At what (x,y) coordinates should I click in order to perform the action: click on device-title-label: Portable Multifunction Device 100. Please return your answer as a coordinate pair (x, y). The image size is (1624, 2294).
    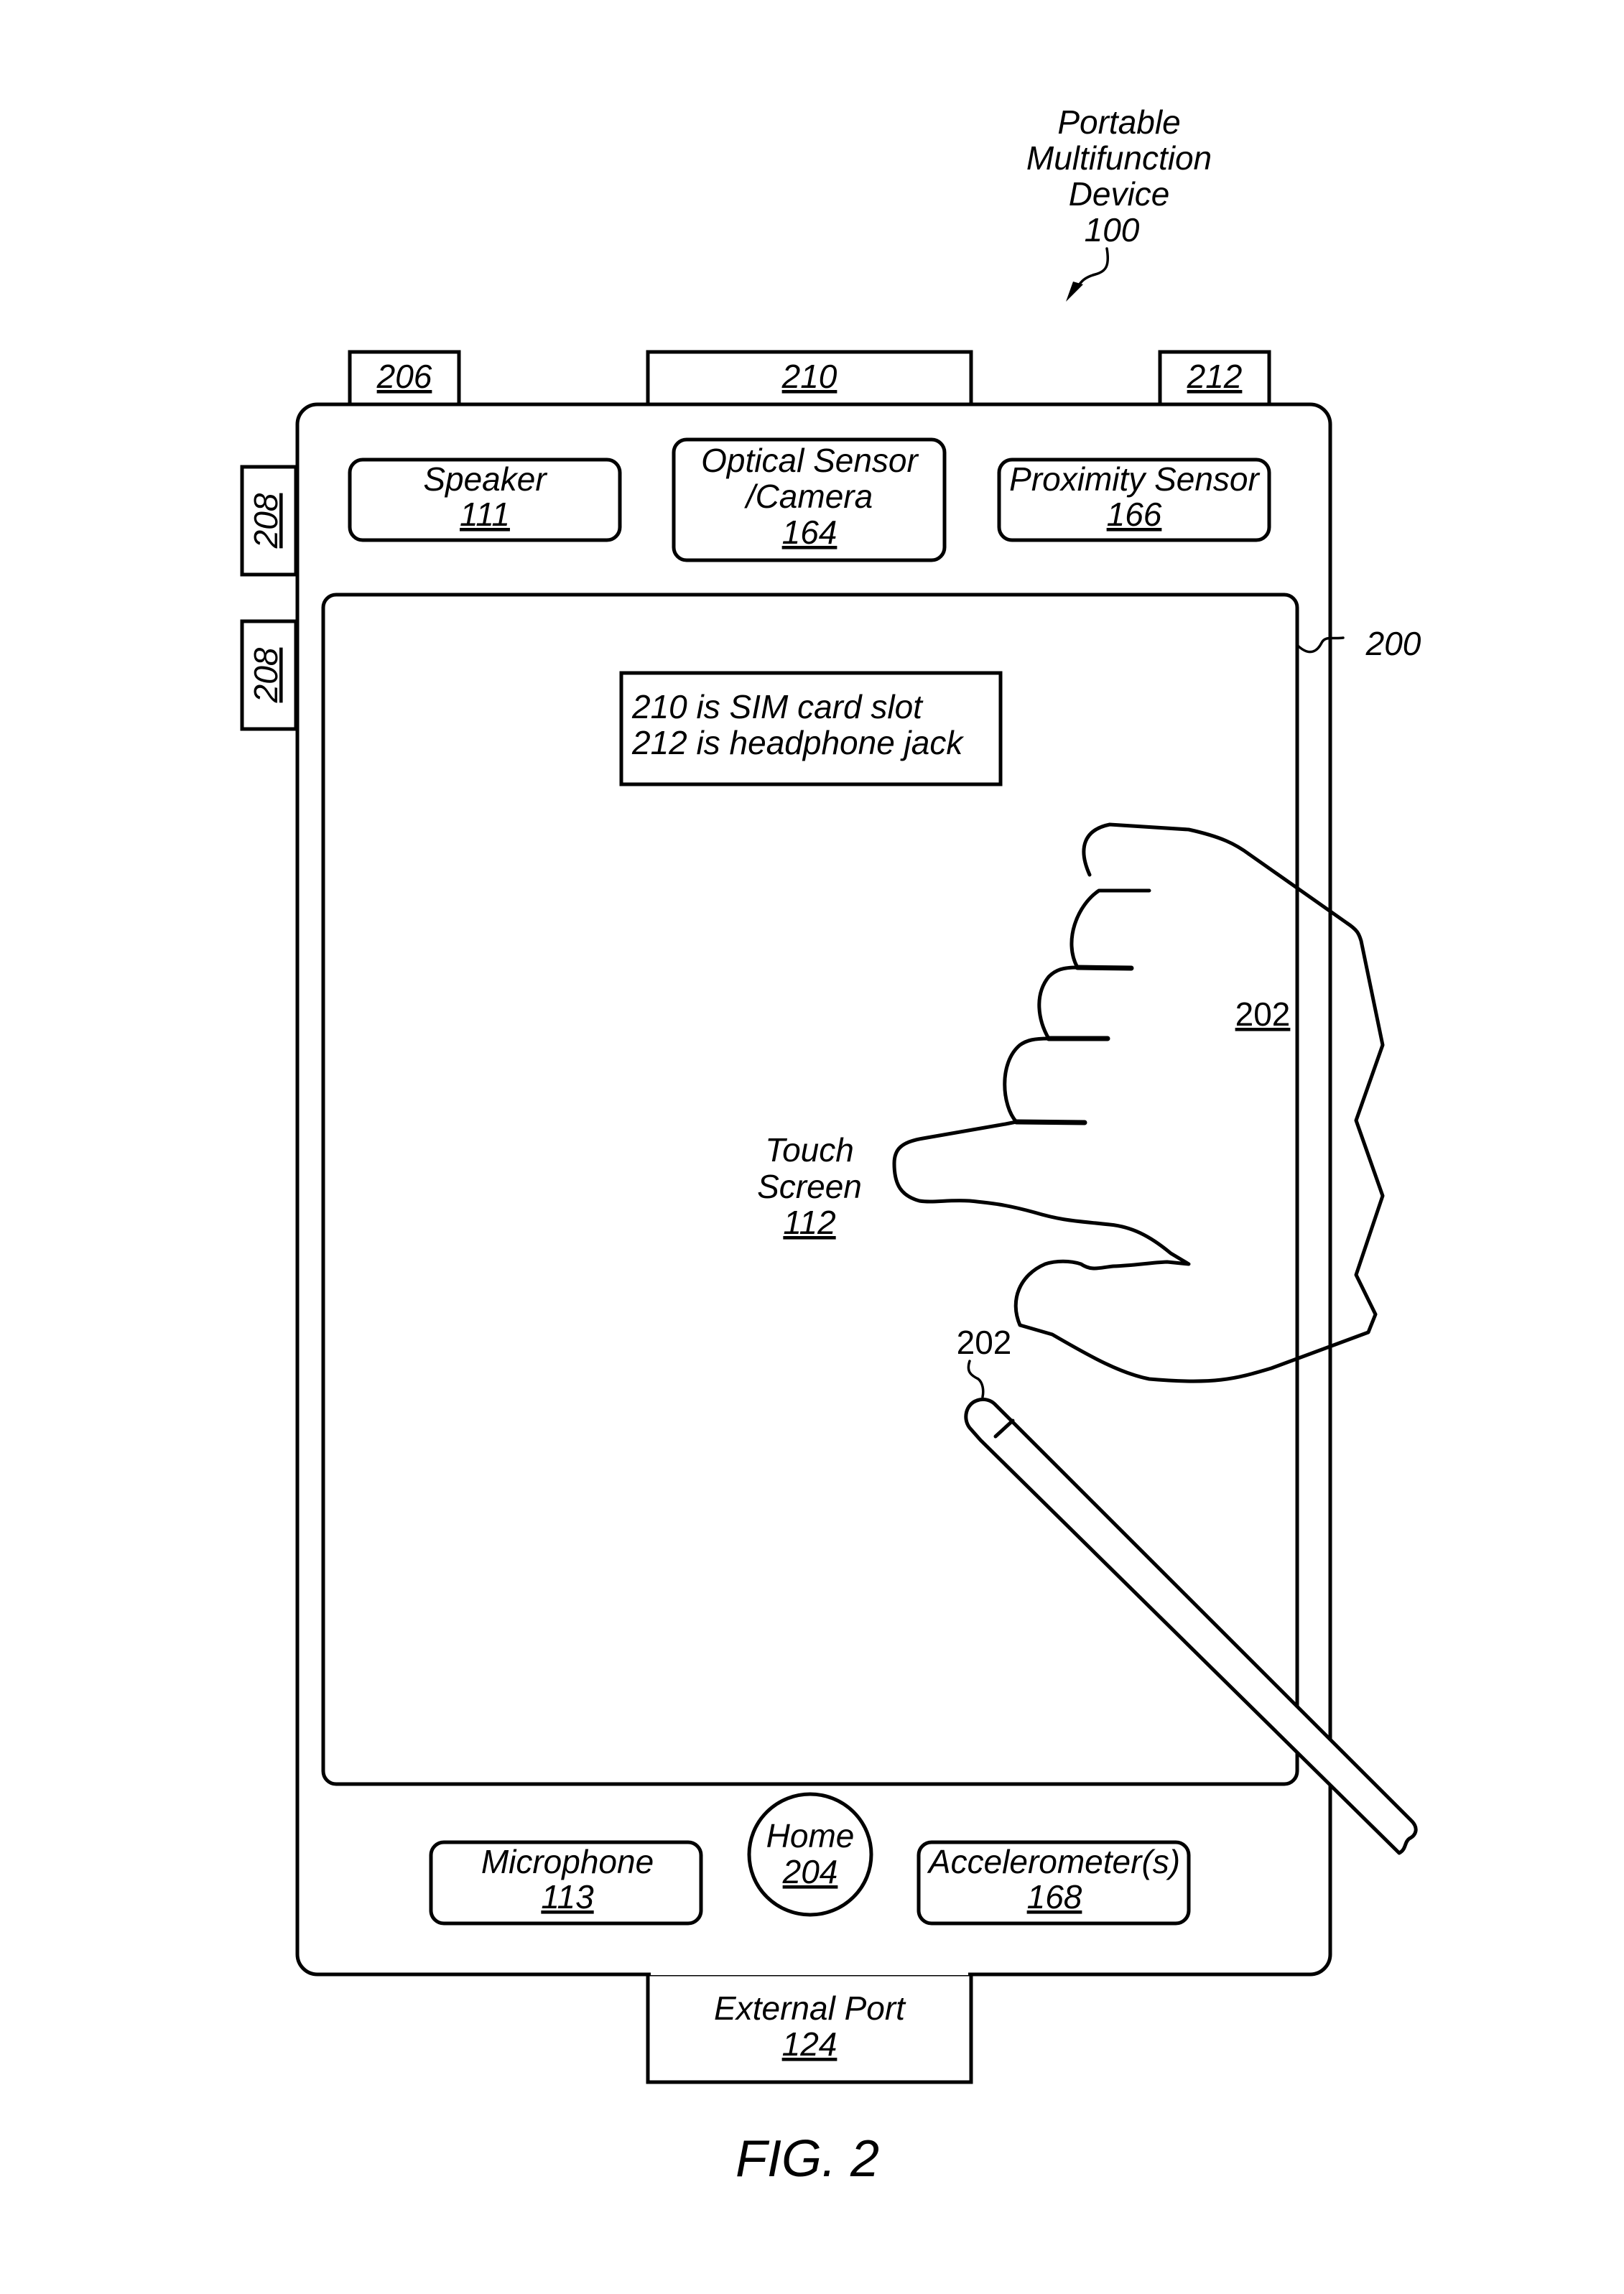
    Looking at the image, I should click on (1119, 202).